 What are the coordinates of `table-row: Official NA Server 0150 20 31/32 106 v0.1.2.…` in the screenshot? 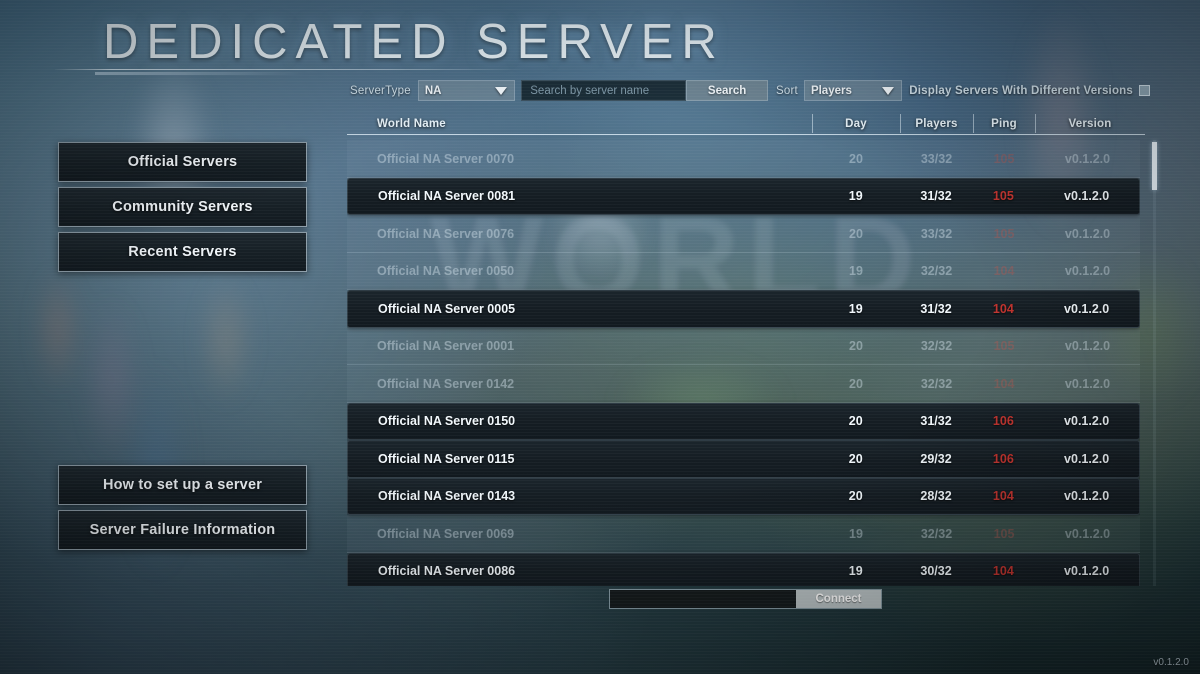 It's located at (743, 421).